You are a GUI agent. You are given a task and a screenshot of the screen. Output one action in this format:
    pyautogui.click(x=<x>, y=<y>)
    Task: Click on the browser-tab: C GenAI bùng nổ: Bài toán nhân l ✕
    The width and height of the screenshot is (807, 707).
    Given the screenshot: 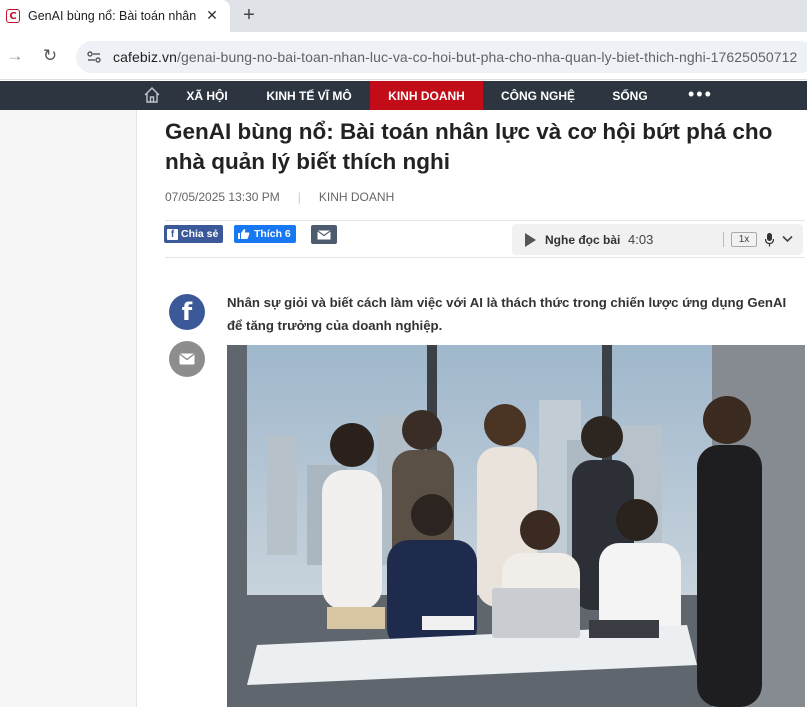 What is the action you would take?
    pyautogui.click(x=115, y=16)
    